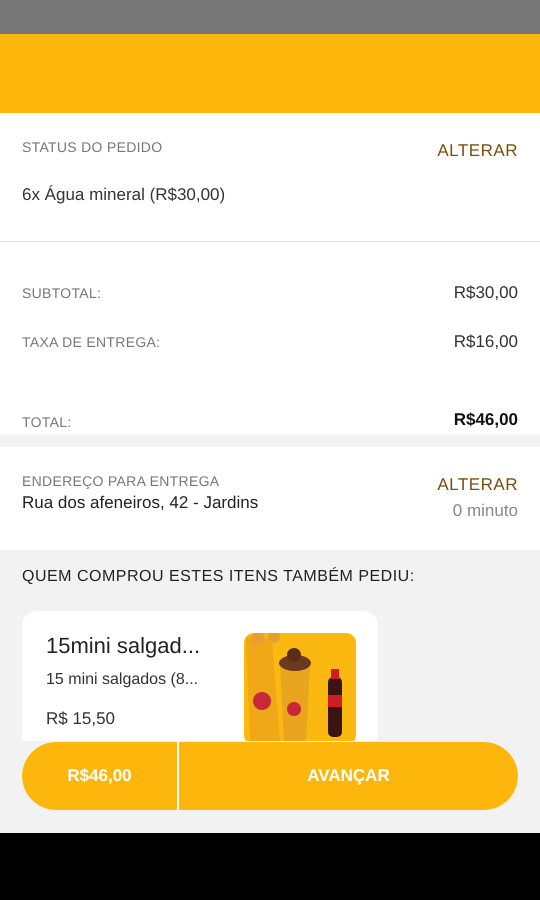 This screenshot has height=900, width=540. What do you see at coordinates (47, 422) in the screenshot?
I see `total-label: TOTAL:` at bounding box center [47, 422].